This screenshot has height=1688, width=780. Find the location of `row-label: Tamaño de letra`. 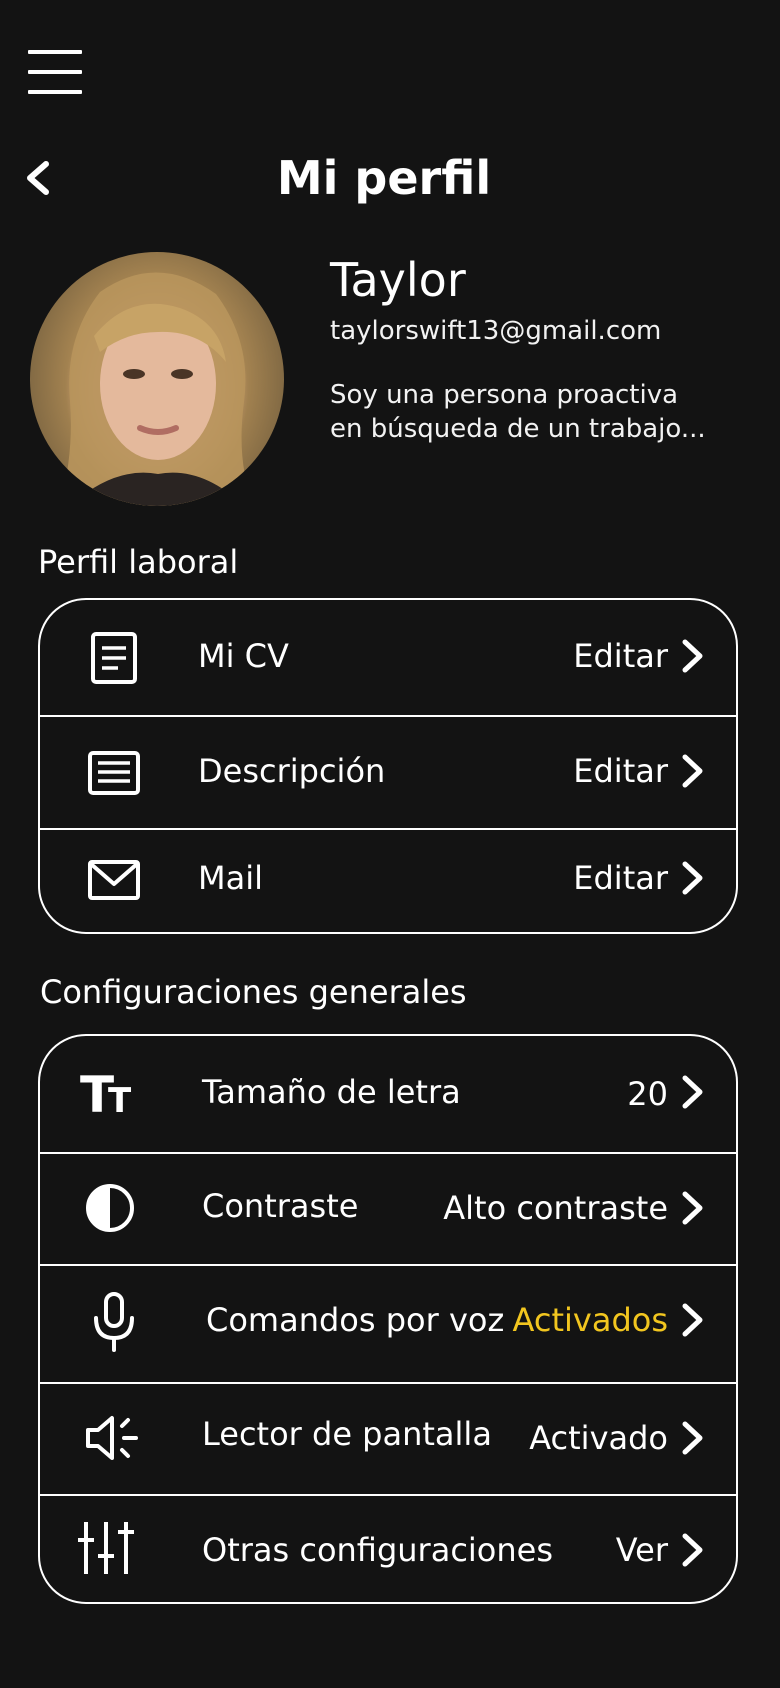

row-label: Tamaño de letra is located at coordinates (331, 1092).